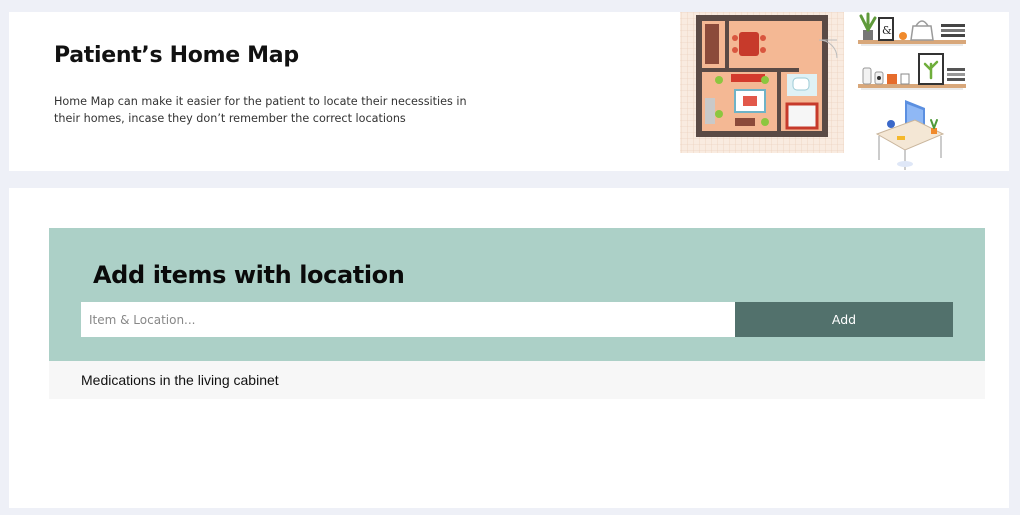  Describe the element at coordinates (910, 135) in the screenshot. I see `home-office-desk-icon` at that location.